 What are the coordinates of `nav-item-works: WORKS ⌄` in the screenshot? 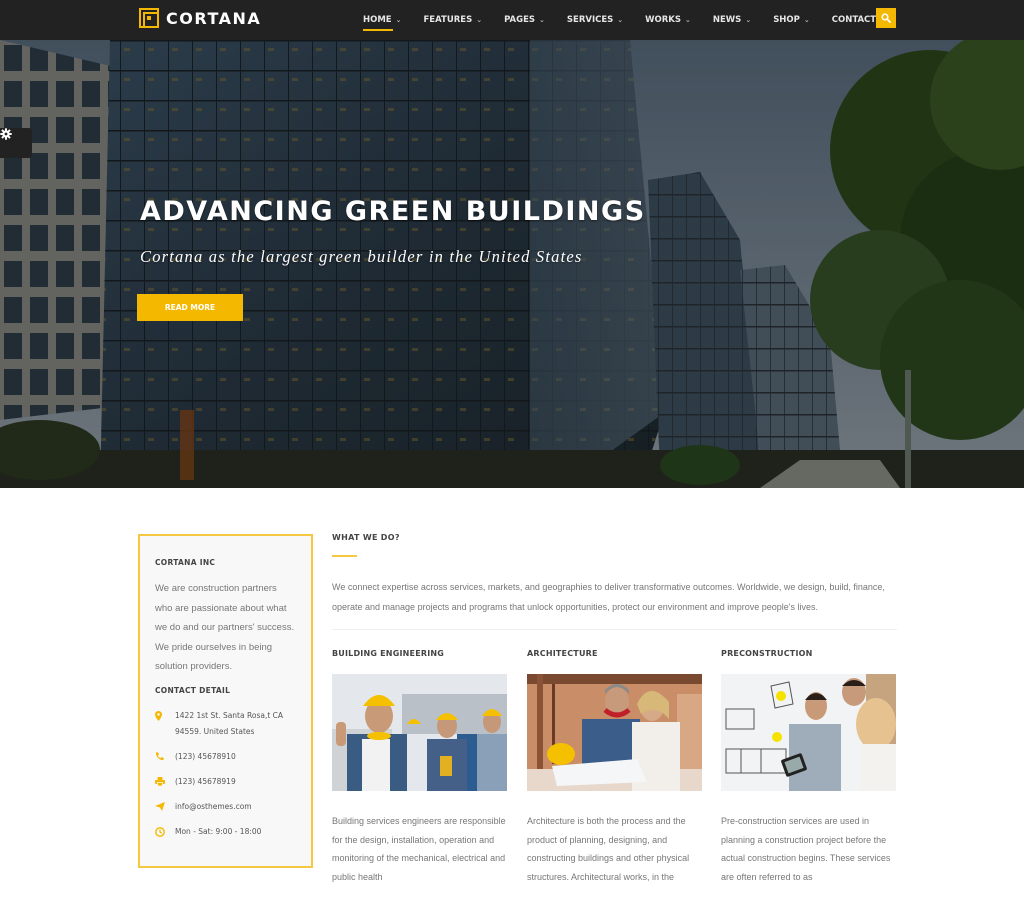 It's located at (668, 20).